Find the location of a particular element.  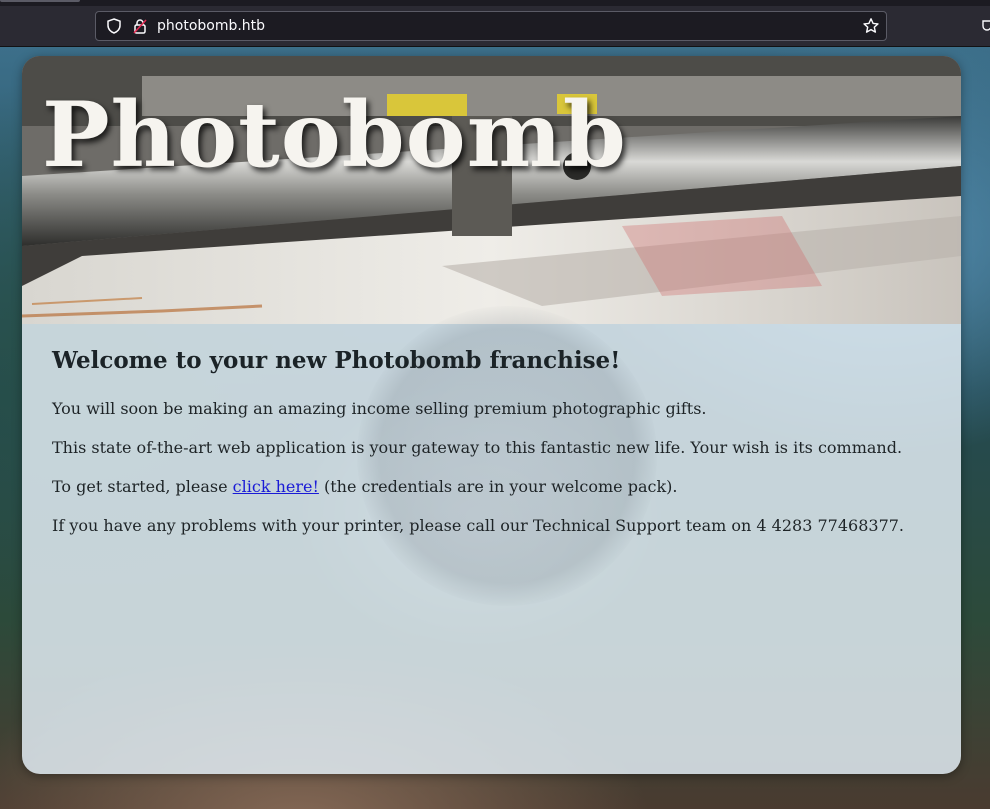

active-tab-indicator is located at coordinates (40, 1).